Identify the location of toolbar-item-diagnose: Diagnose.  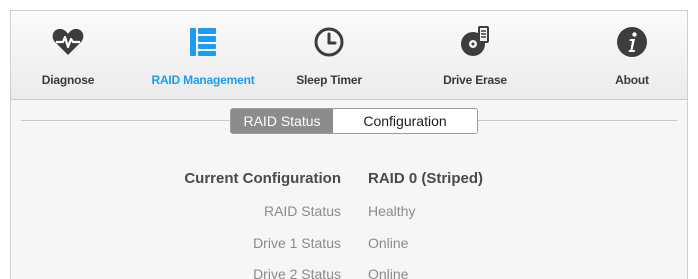
(72, 55).